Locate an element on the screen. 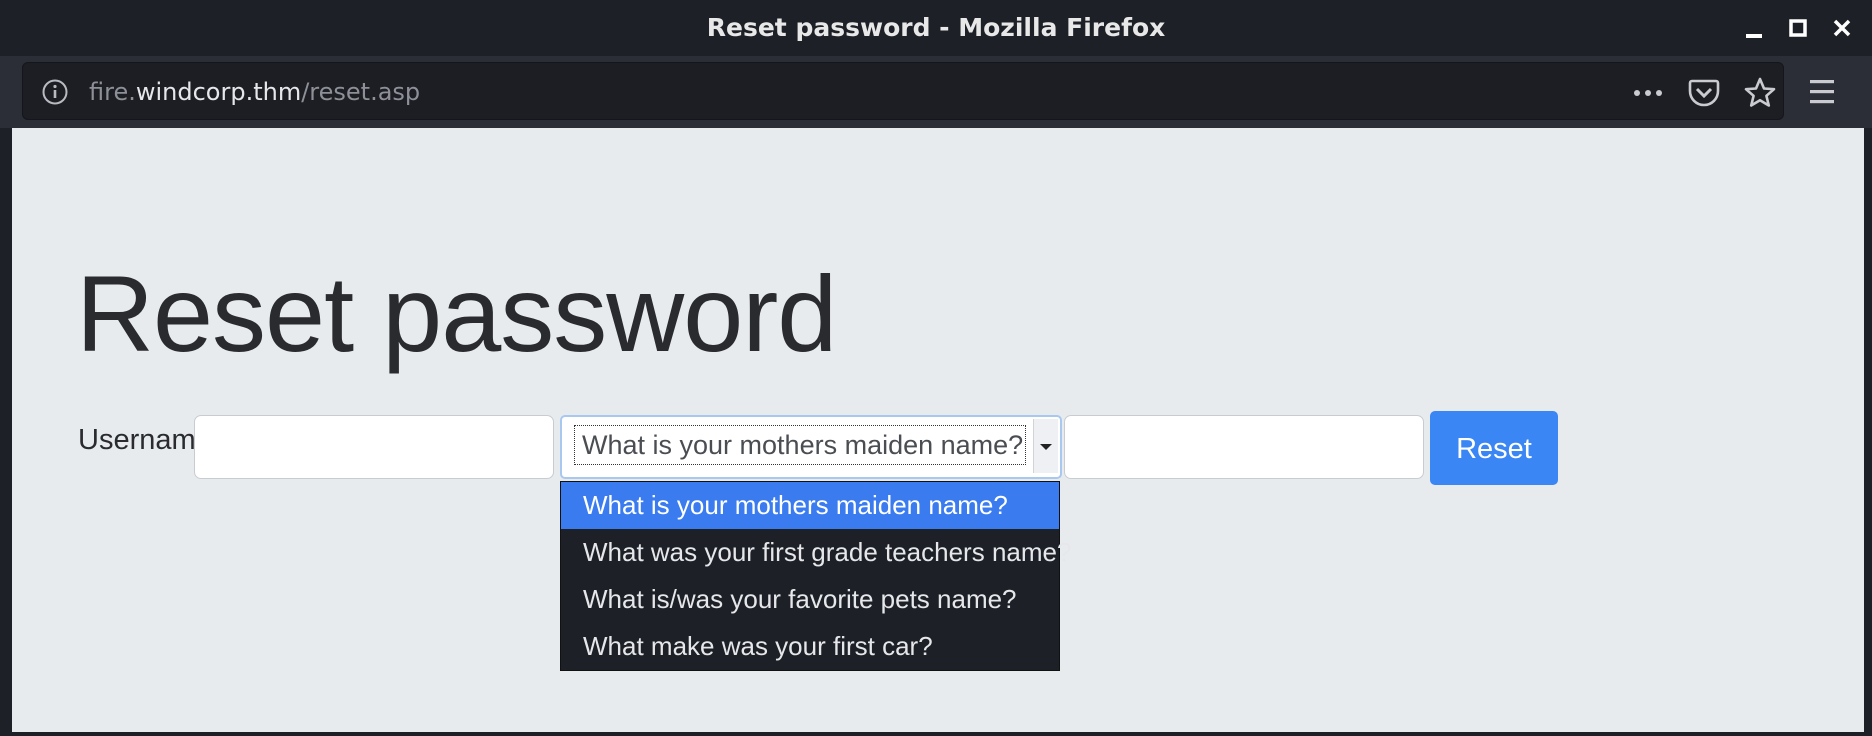 The height and width of the screenshot is (736, 1872). reset-button: Reset is located at coordinates (1494, 448).